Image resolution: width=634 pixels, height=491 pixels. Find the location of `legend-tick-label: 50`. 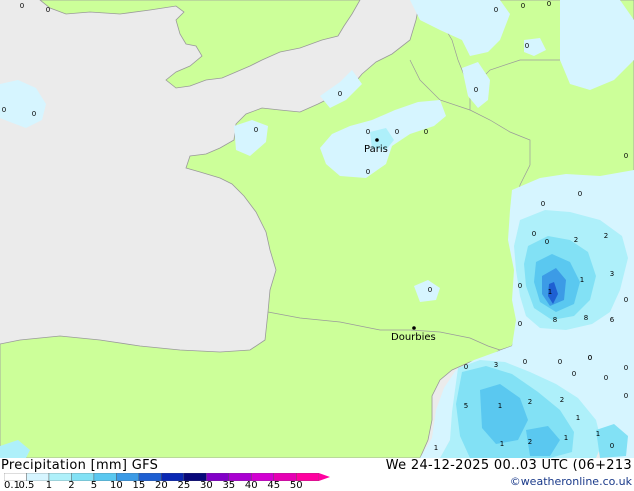

legend-tick-label: 50 is located at coordinates (296, 485).